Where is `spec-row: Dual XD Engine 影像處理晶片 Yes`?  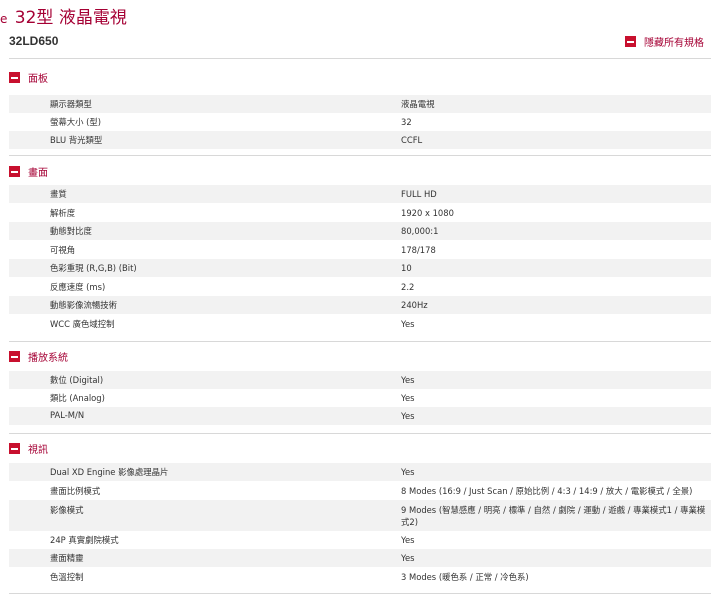
spec-row: Dual XD Engine 影像處理晶片 Yes is located at coordinates (360, 472).